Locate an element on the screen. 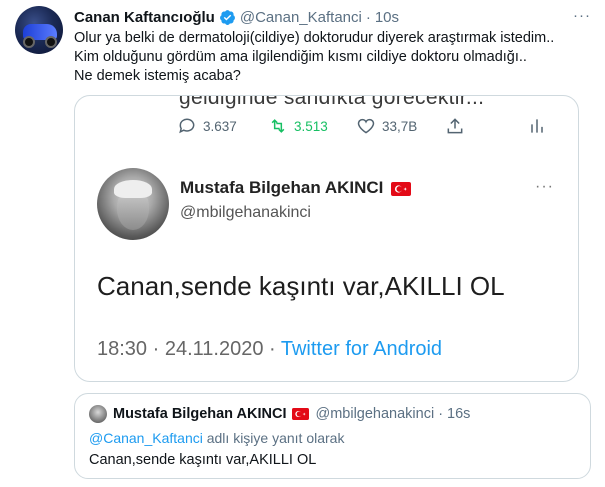  quoted-tweet-text: Canan,sende kaşıntı var,AKILLI OL is located at coordinates (203, 460).